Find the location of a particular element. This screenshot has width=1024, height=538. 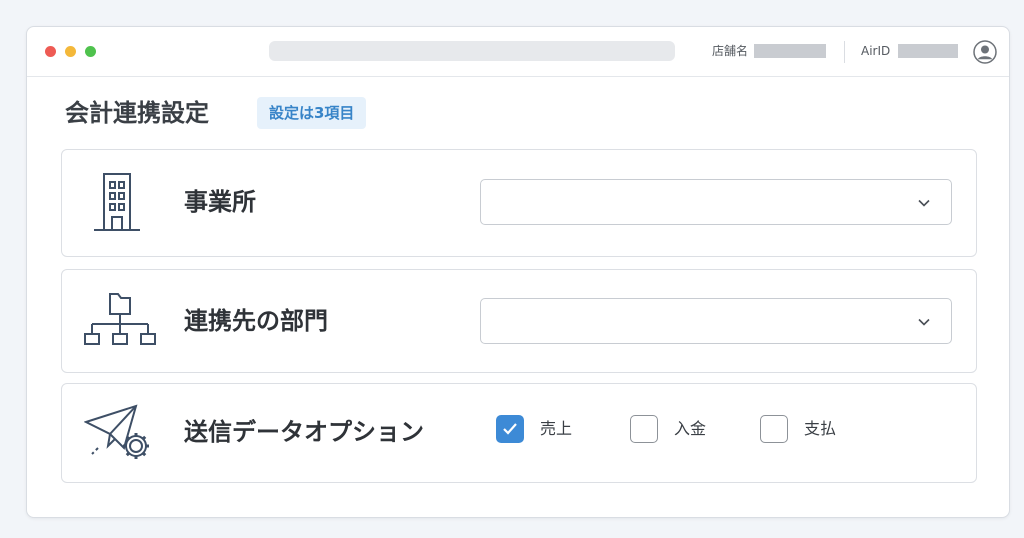

header-divider is located at coordinates (844, 52).